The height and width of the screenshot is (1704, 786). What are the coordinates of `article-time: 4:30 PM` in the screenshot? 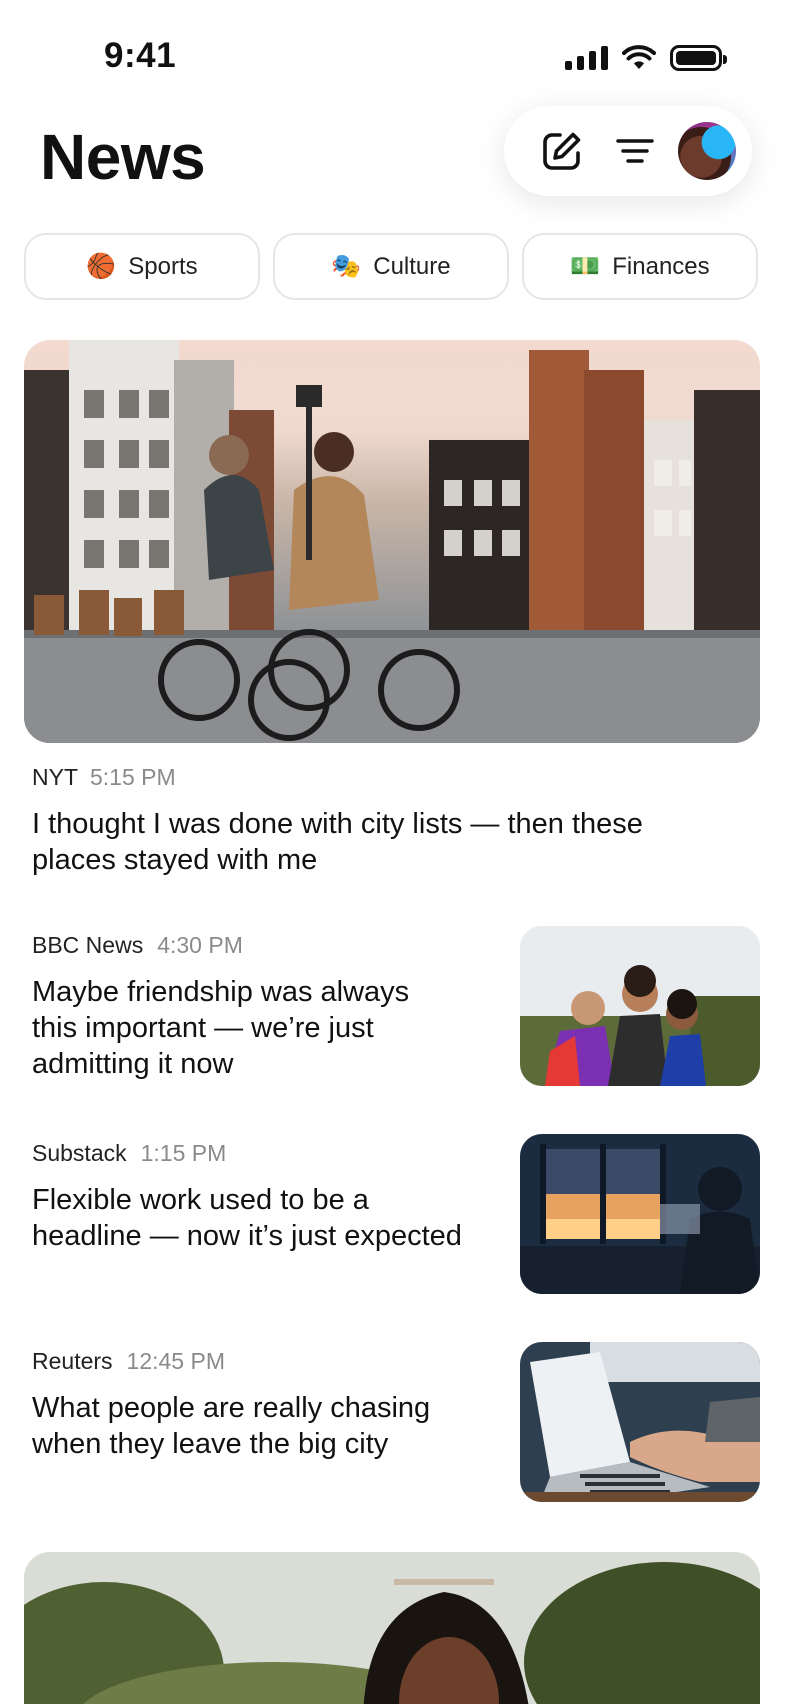 It's located at (200, 945).